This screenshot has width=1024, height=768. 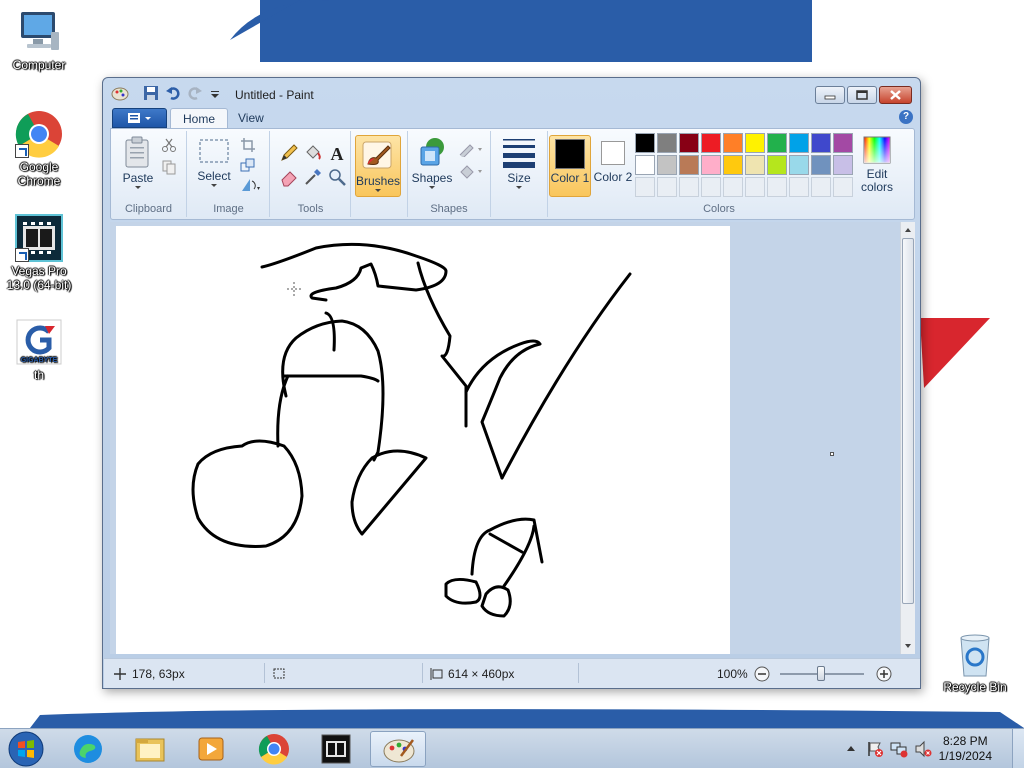 I want to click on tray-expand-icon, so click(x=851, y=749).